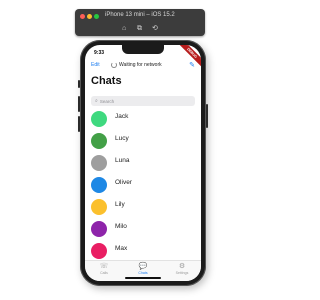 This screenshot has height=300, width=320. I want to click on home-indicator, so click(143, 278).